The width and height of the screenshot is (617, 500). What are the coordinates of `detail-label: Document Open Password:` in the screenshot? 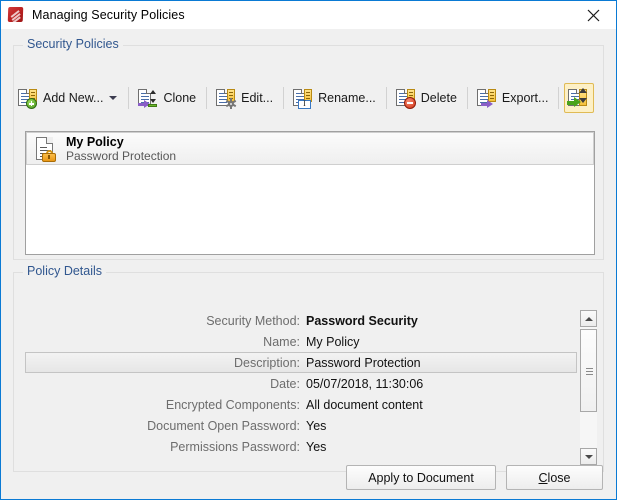 It's located at (223, 425).